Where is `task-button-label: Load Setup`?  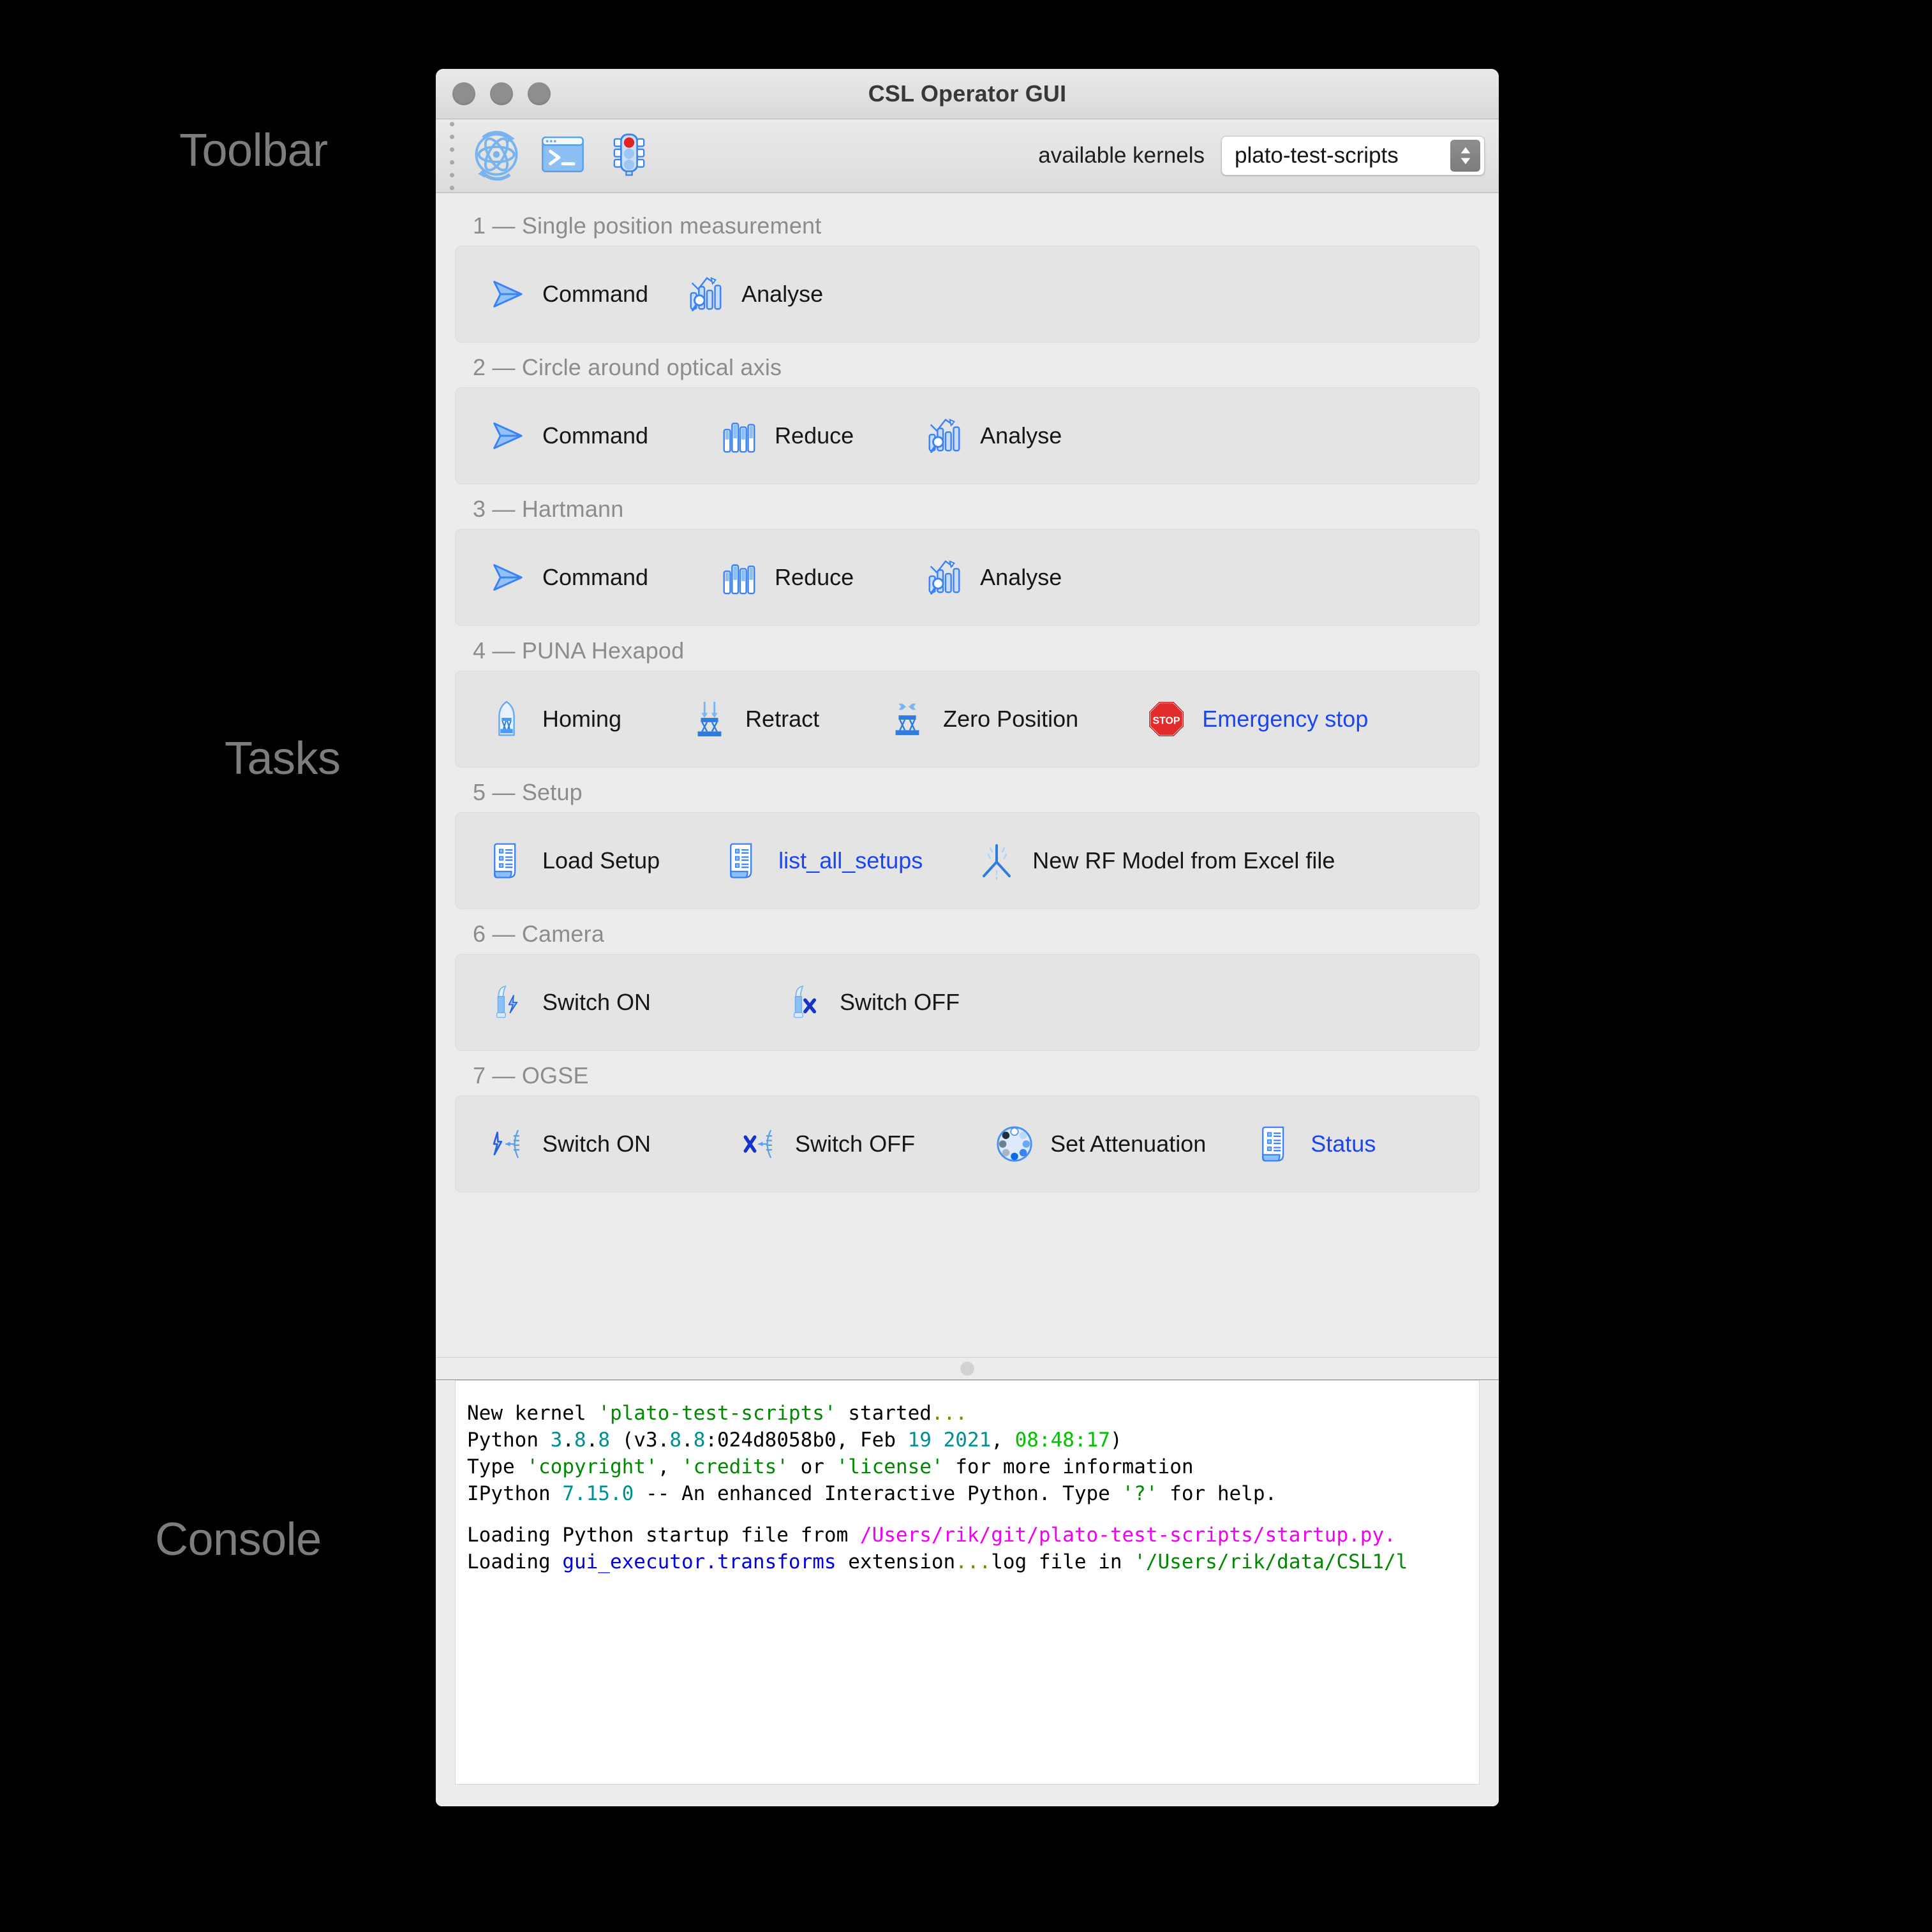
task-button-label: Load Setup is located at coordinates (601, 860).